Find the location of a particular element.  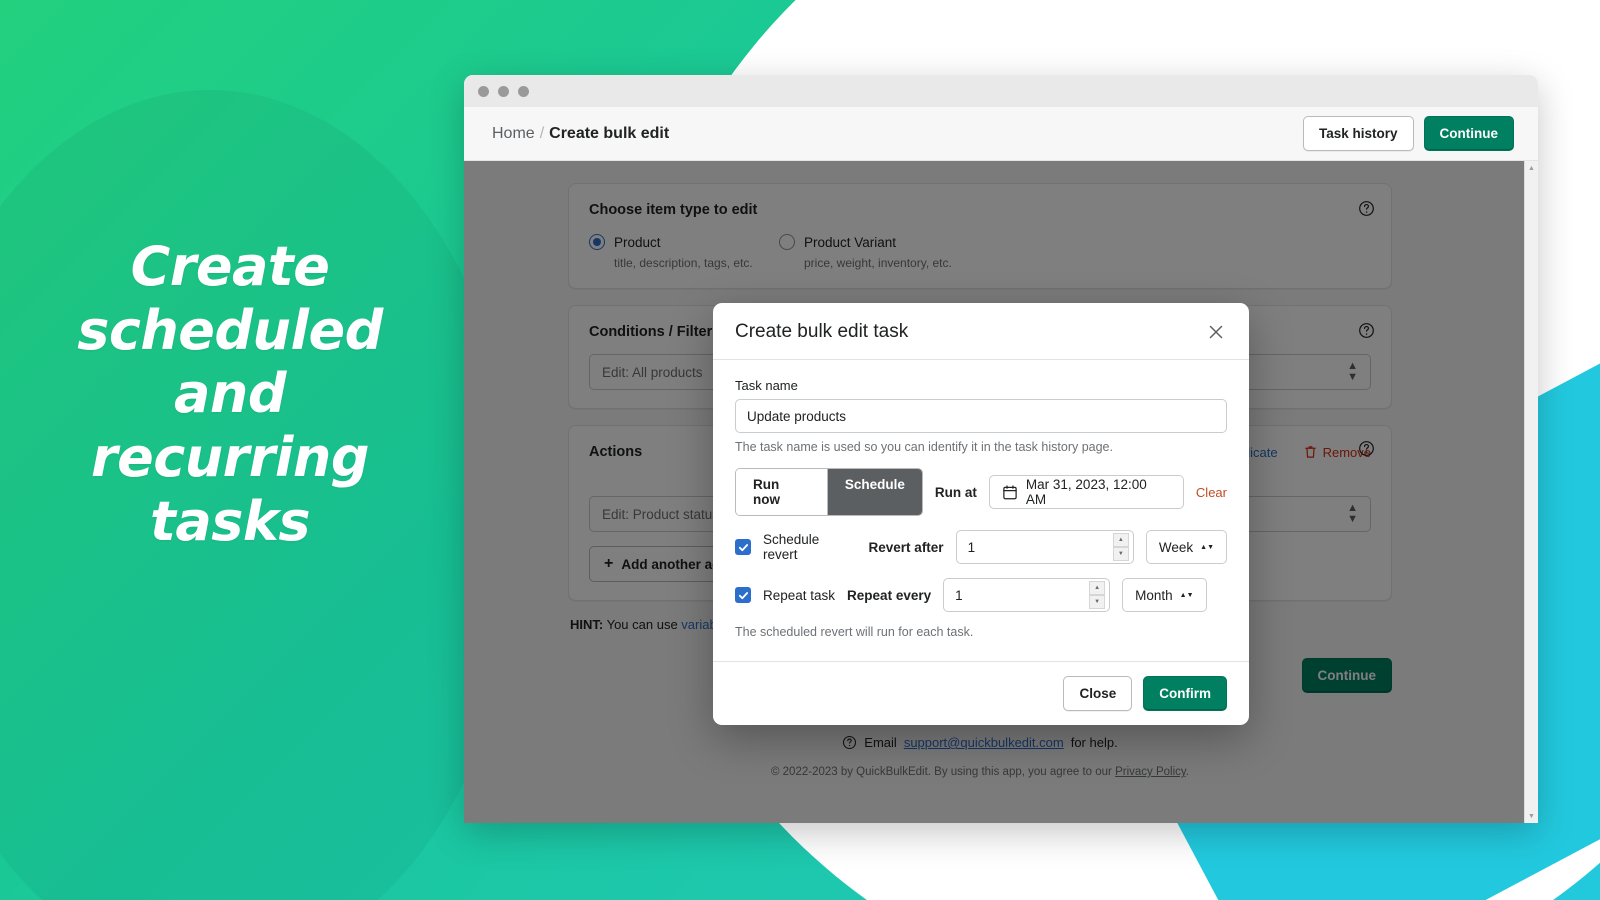

schedule-revert-checkbox is located at coordinates (743, 547).